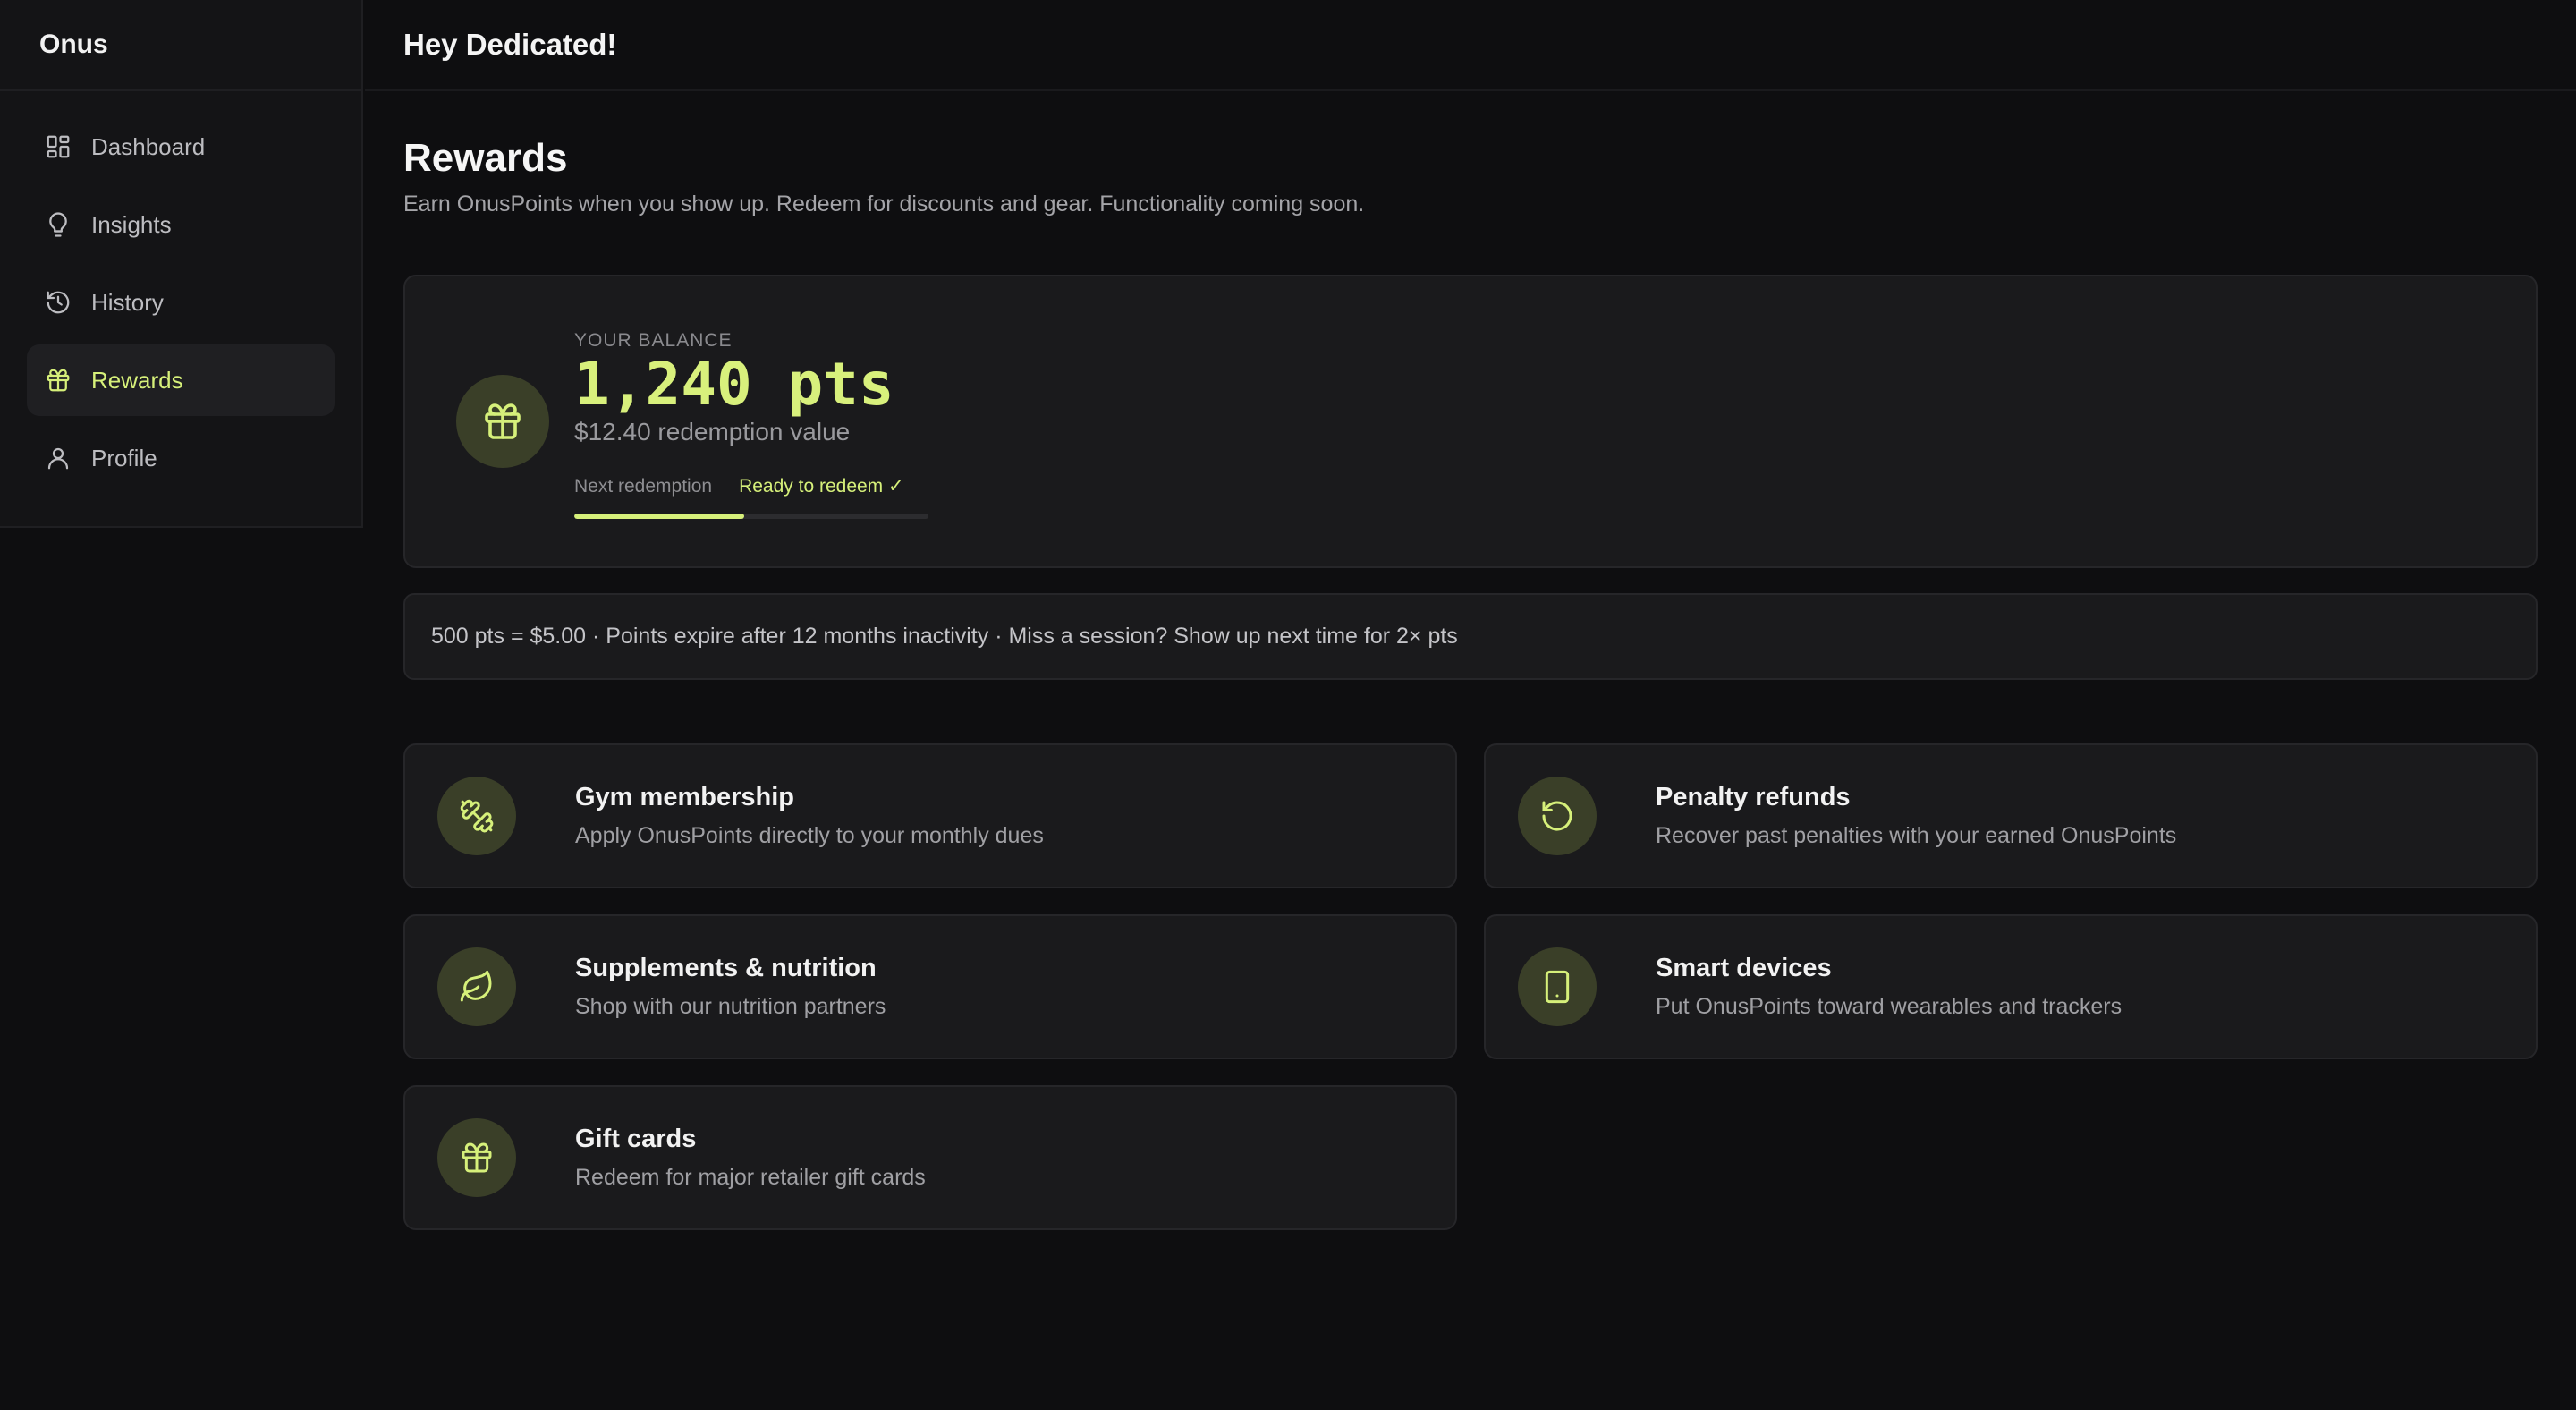 This screenshot has width=2576, height=1410. What do you see at coordinates (712, 432) in the screenshot?
I see `redemption-value: $12.40 redemption value` at bounding box center [712, 432].